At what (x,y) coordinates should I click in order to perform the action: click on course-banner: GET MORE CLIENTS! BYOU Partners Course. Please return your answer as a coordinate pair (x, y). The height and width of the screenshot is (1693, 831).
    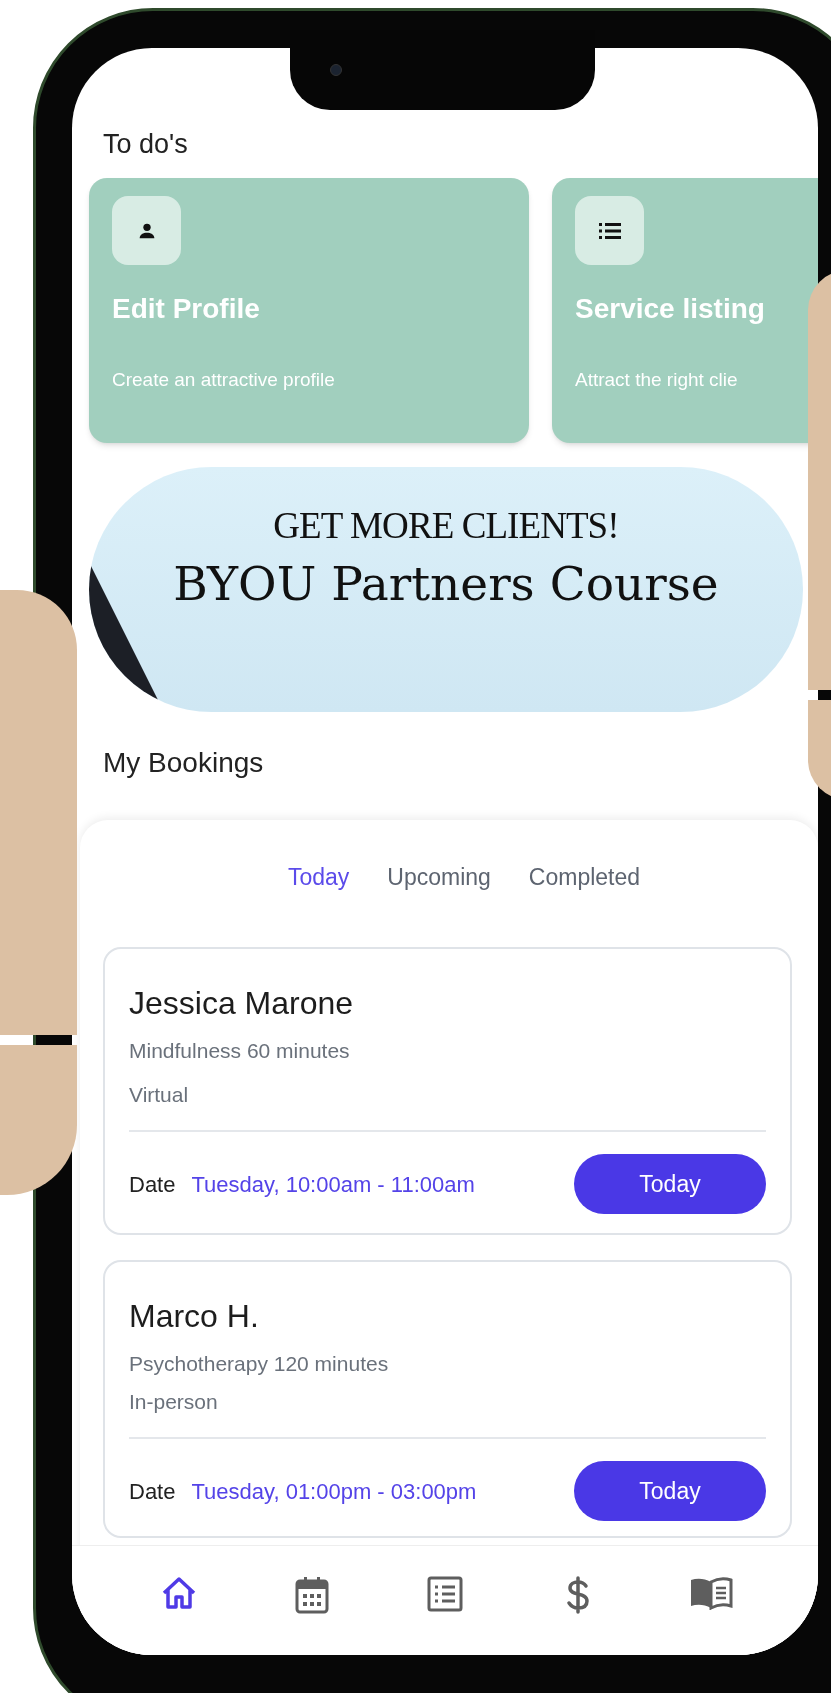
    Looking at the image, I should click on (446, 589).